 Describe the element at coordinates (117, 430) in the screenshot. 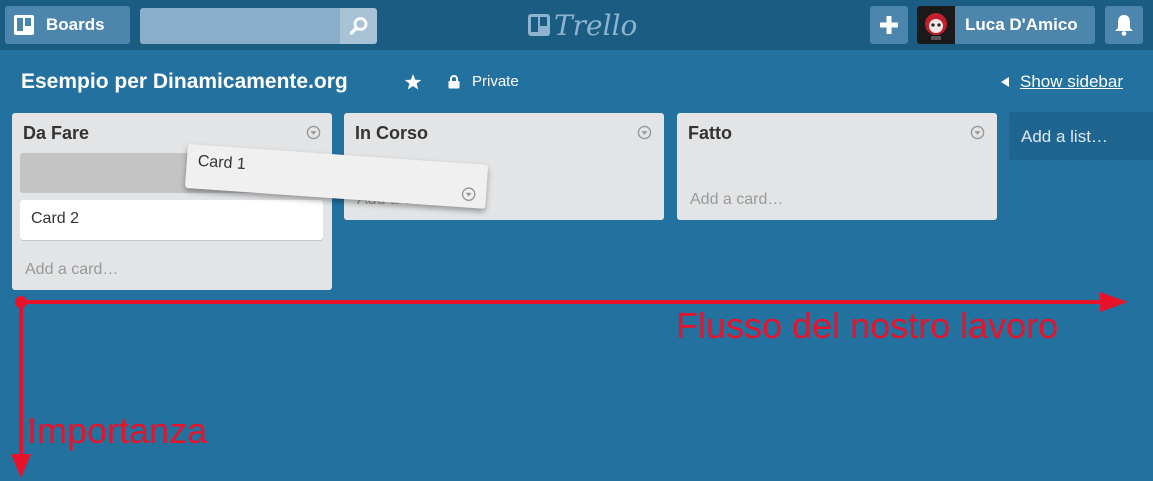

I see `importance-annotation: Importanza` at that location.